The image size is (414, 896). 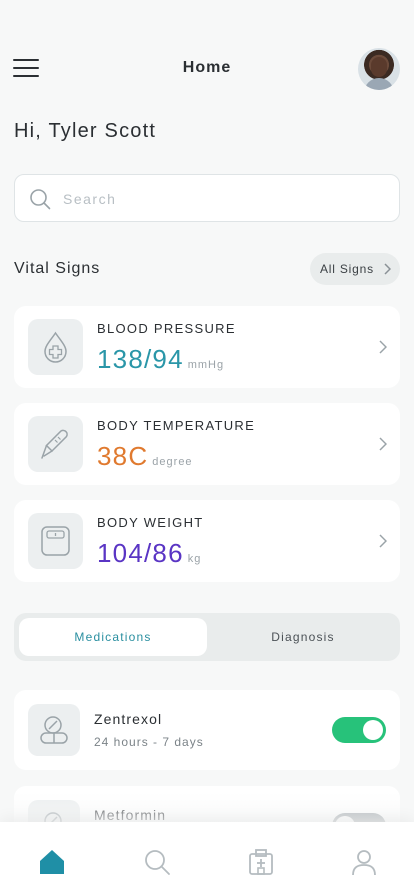 I want to click on profile-icon, so click(x=364, y=862).